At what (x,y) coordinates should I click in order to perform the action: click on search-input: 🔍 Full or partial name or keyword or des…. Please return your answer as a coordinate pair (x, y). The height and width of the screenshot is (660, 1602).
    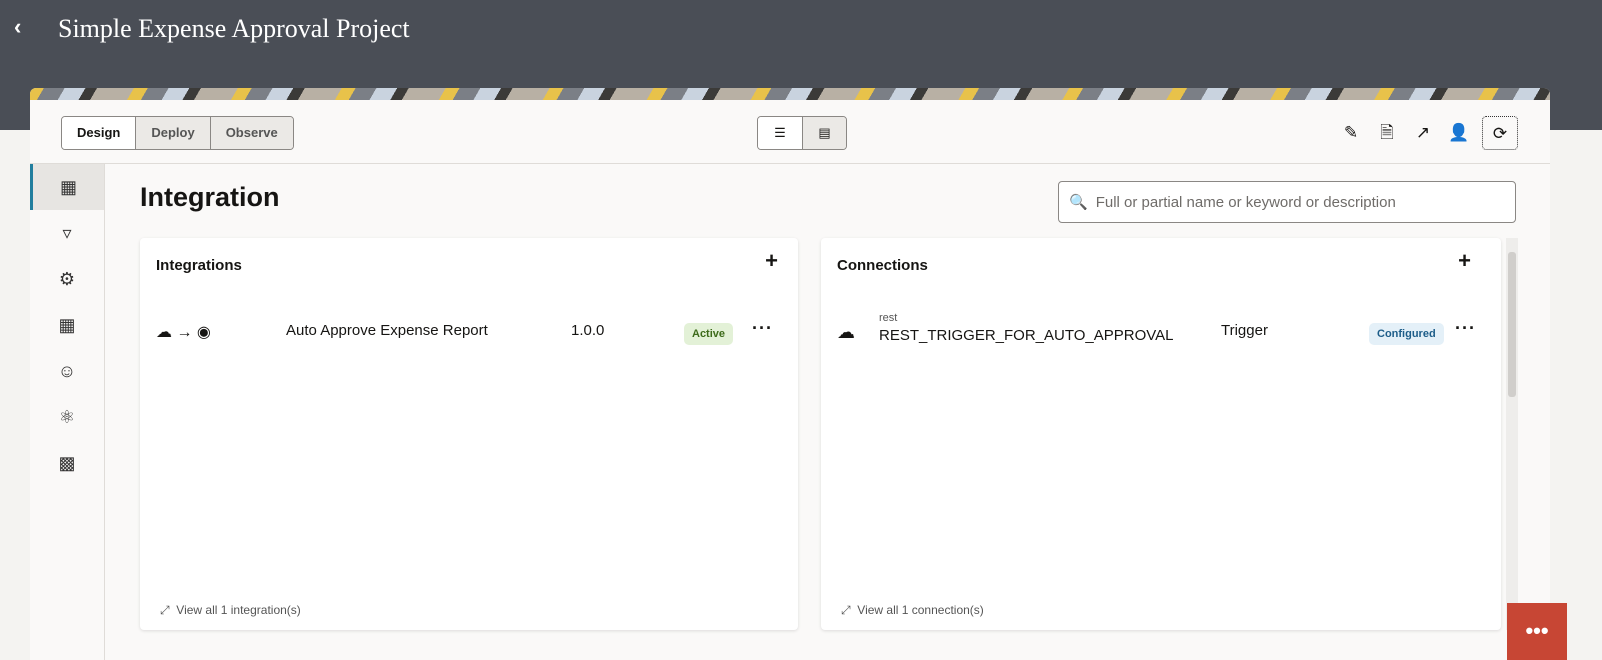
    Looking at the image, I should click on (1287, 202).